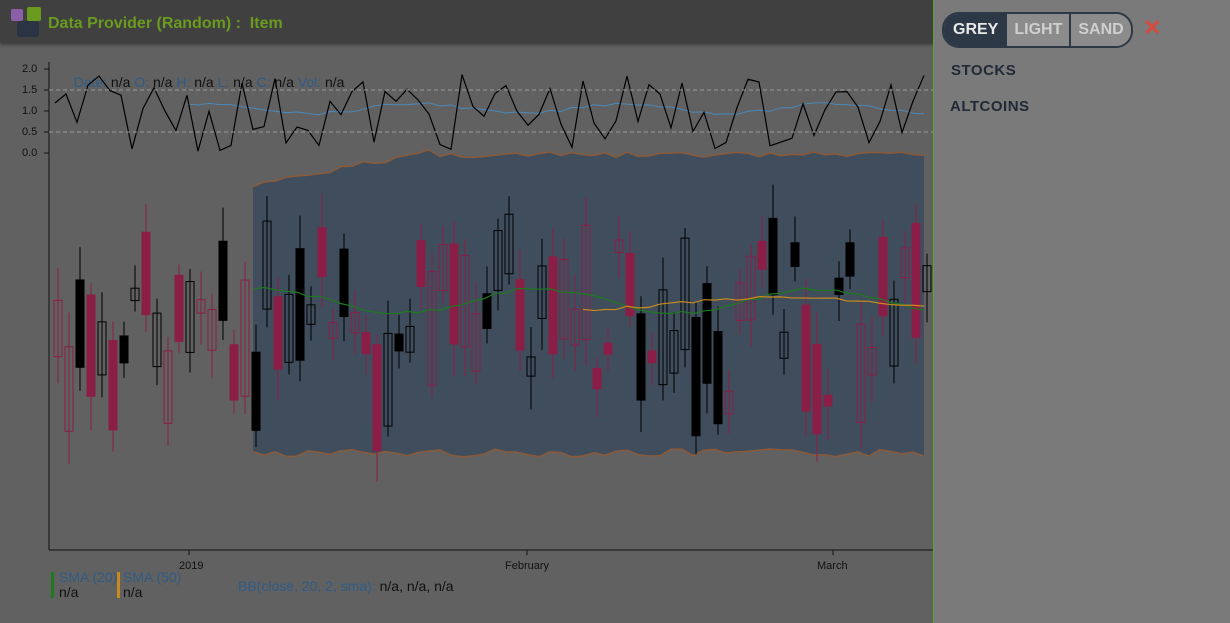 The width and height of the screenshot is (1230, 623). Describe the element at coordinates (133, 592) in the screenshot. I see `sma50-value: n/a` at that location.